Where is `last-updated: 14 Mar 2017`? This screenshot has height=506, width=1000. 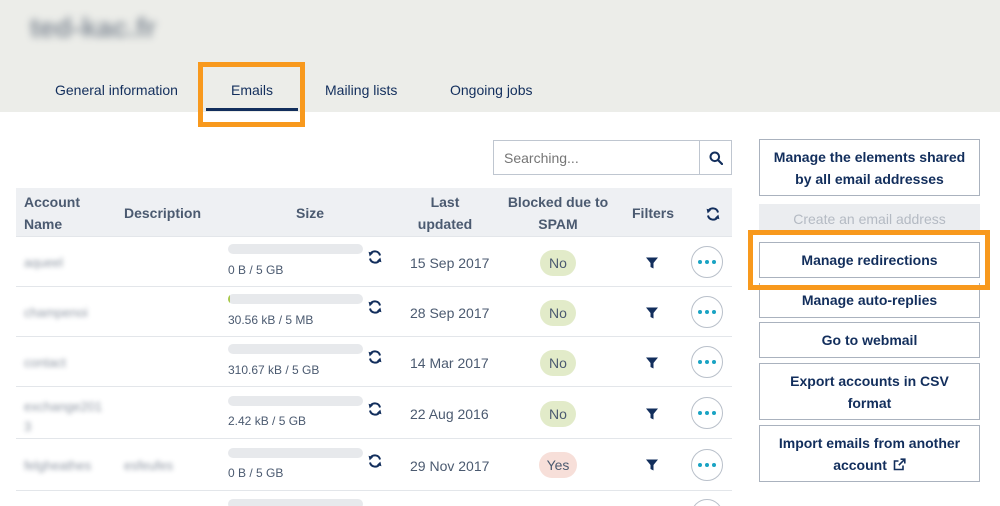
last-updated: 14 Mar 2017 is located at coordinates (449, 363).